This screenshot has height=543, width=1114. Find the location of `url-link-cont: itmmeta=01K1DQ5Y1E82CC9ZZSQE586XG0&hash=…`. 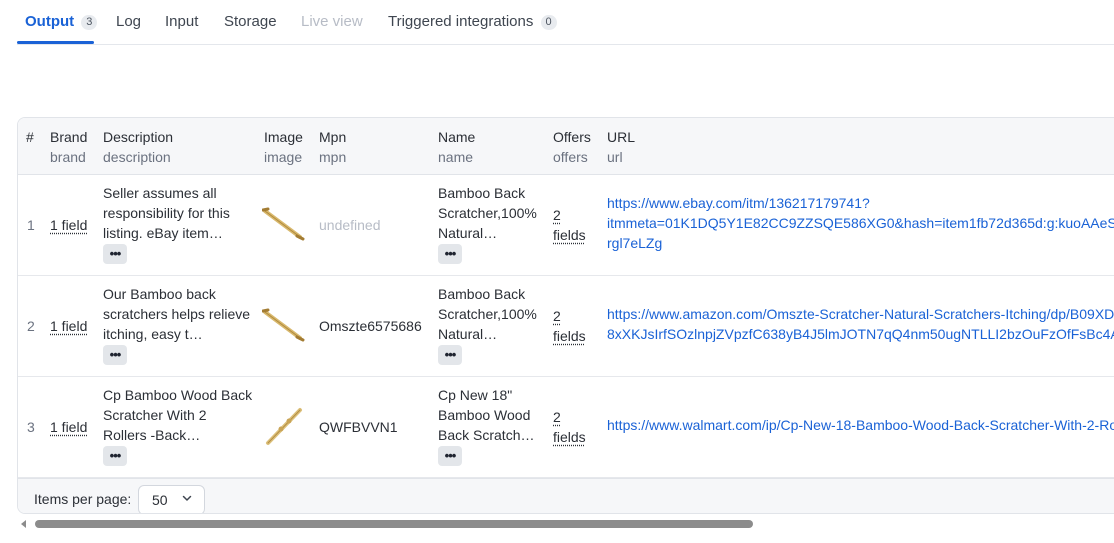

url-link-cont: itmmeta=01K1DQ5Y1E82CC9ZZSQE586XG0&hash=… is located at coordinates (860, 223).